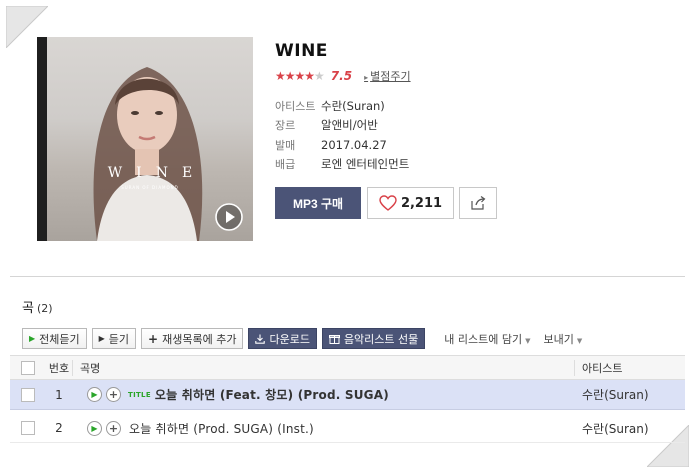 The width and height of the screenshot is (695, 473). Describe the element at coordinates (373, 338) in the screenshot. I see `gift-button: 음악리스트 선물` at that location.